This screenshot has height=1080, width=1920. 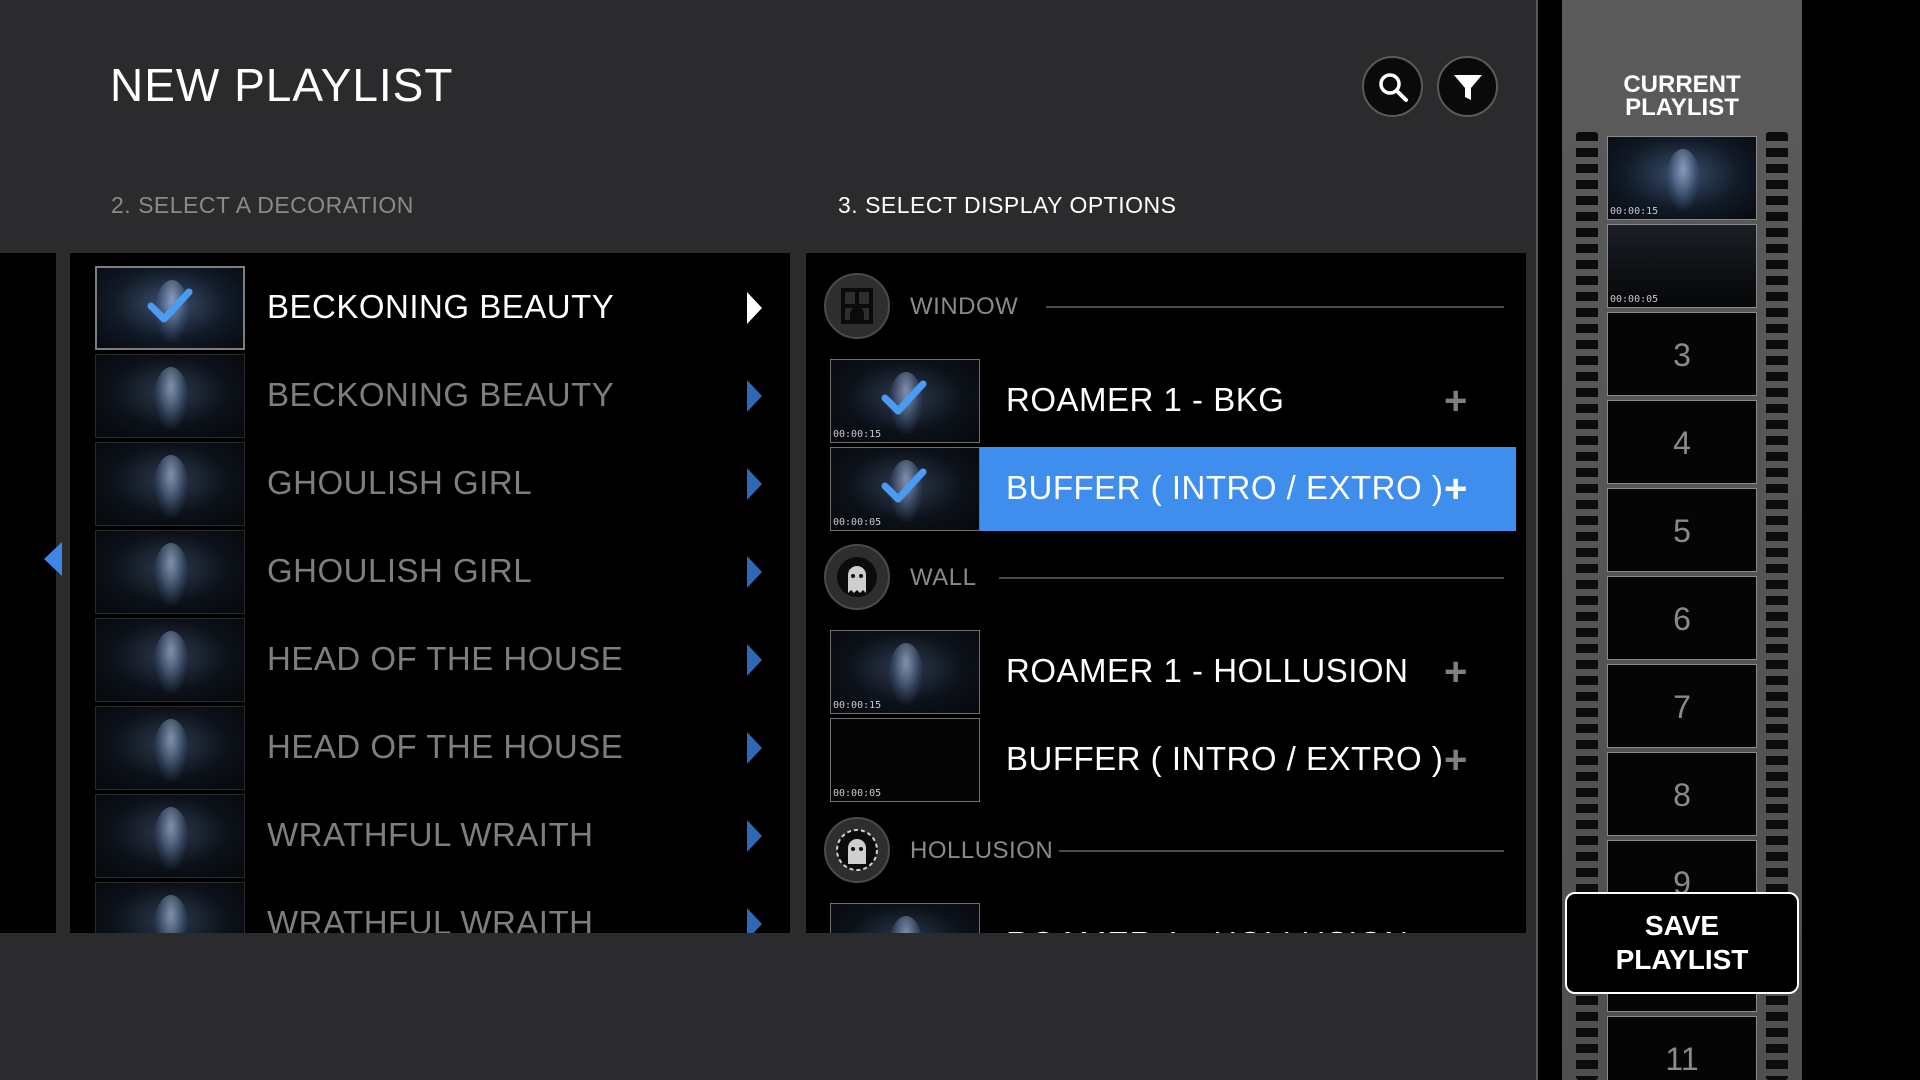 I want to click on slot-number: 11, so click(x=1682, y=1059).